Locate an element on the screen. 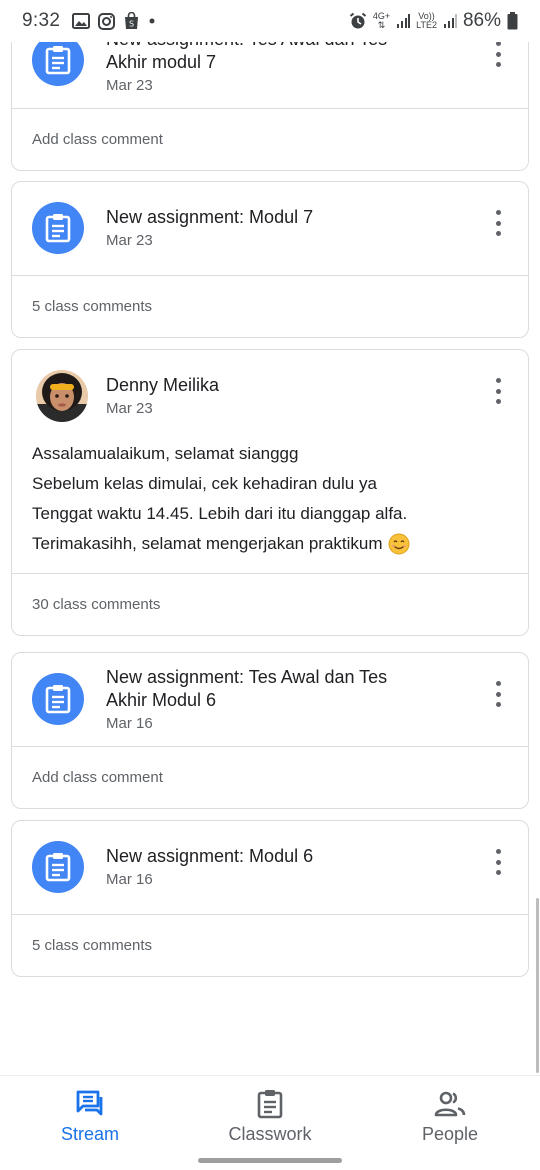 The height and width of the screenshot is (1170, 540). tab-people: People is located at coordinates (450, 1116).